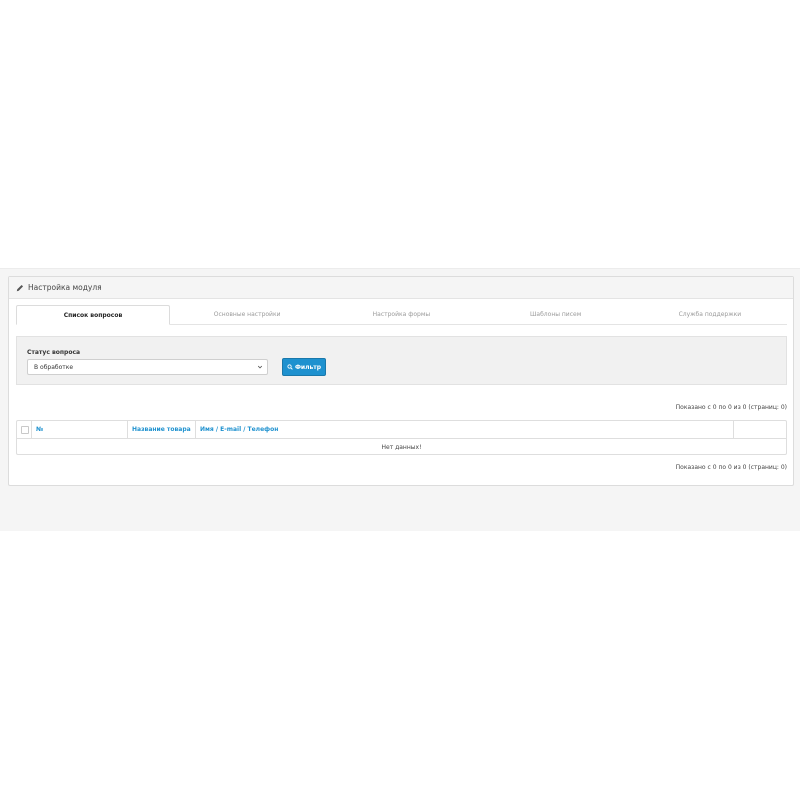 This screenshot has height=800, width=800. I want to click on pencil-icon, so click(20, 288).